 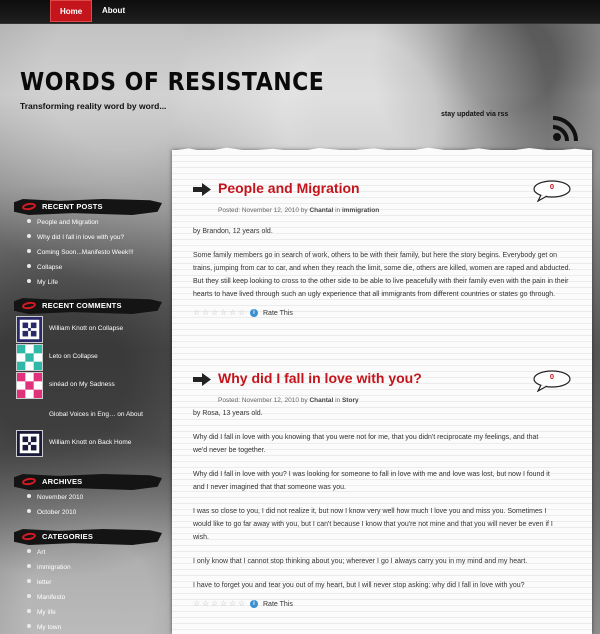 I want to click on recent-post-item: My Life, so click(x=42, y=282).